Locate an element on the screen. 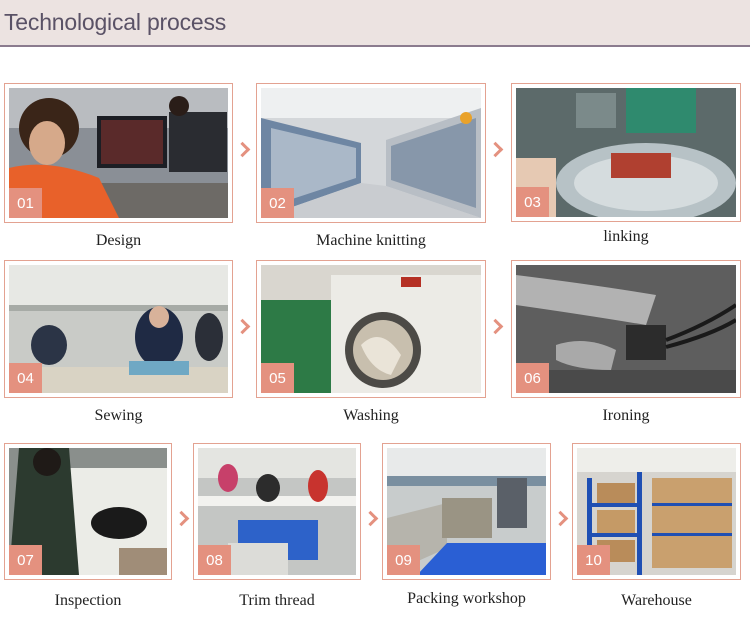  design-photo: 01 is located at coordinates (118, 153).